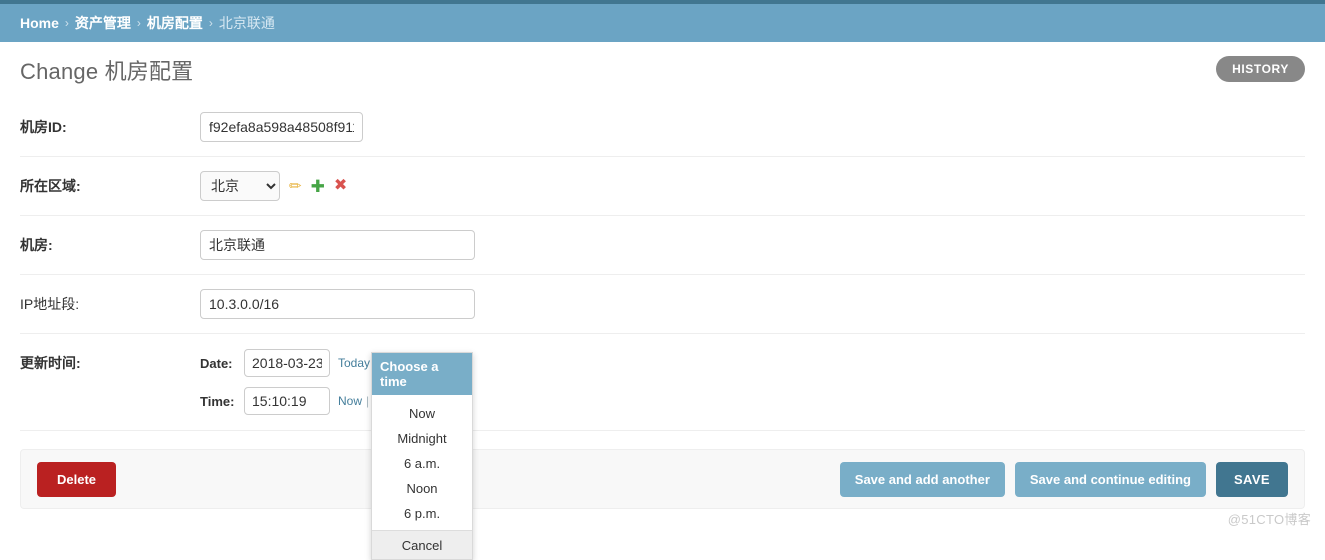  I want to click on timepicker-option-midnight: Midnight, so click(422, 438).